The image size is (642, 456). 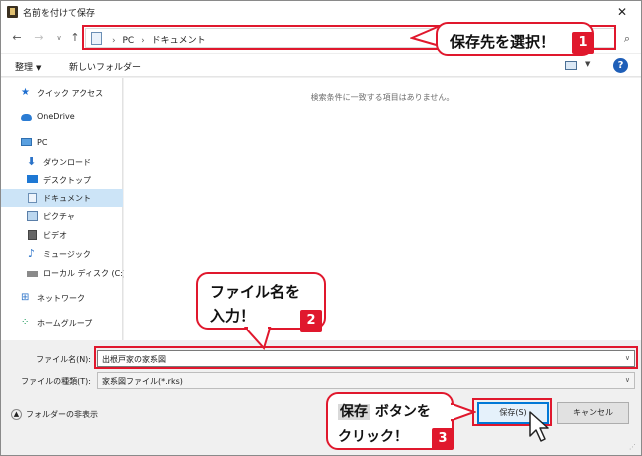 I want to click on up-arrow-icon: ↑, so click(x=75, y=38).